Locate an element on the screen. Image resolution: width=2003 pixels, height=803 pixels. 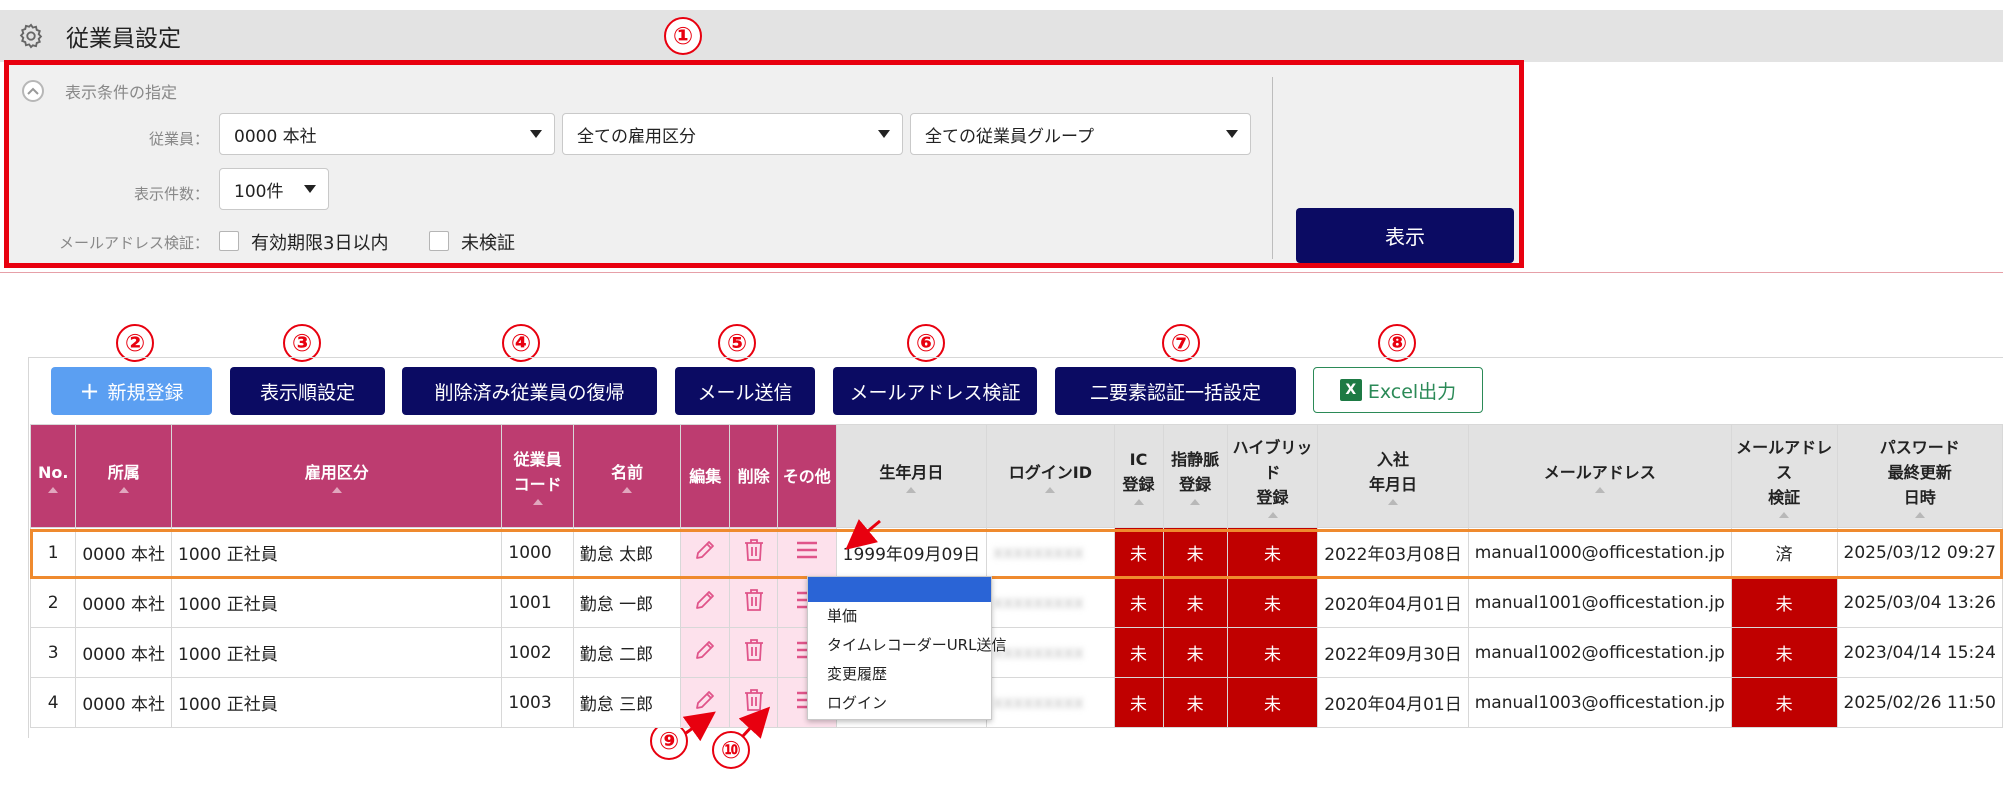
annotation-arrows is located at coordinates (781, 630).